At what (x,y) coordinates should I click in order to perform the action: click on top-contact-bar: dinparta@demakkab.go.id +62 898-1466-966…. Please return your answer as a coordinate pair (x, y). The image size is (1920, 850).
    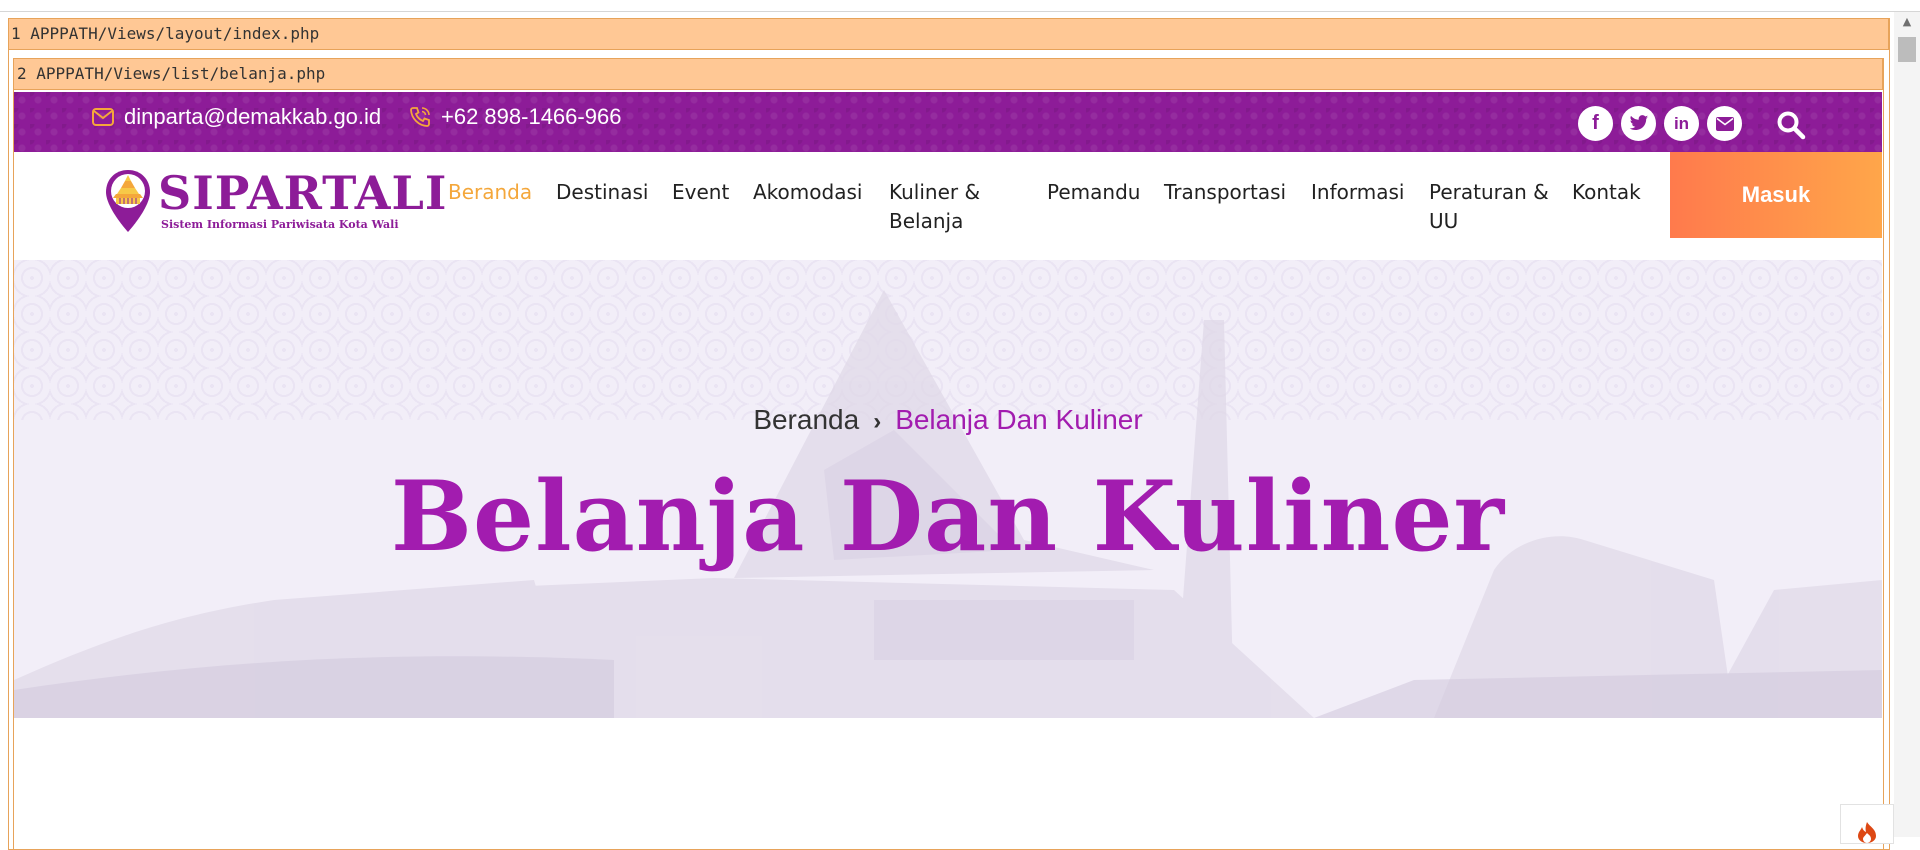
    Looking at the image, I should click on (948, 122).